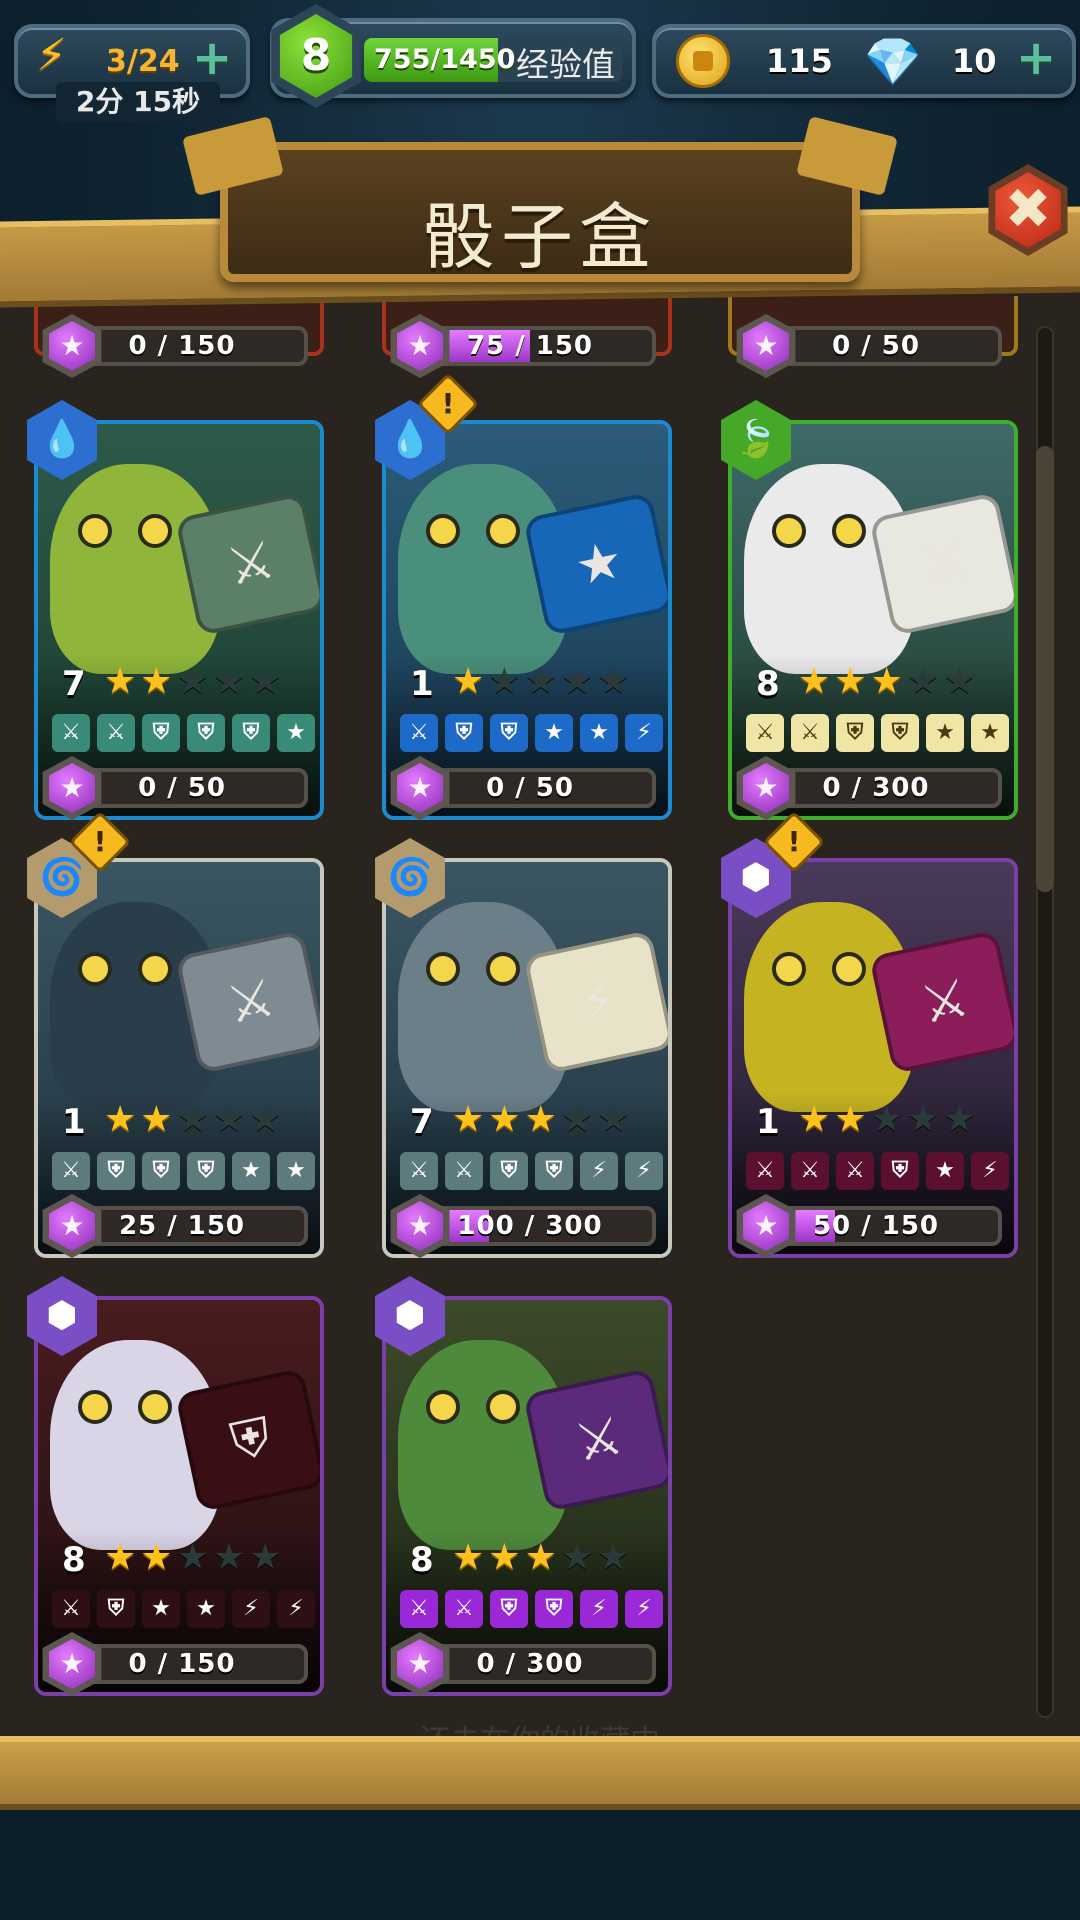 Image resolution: width=1080 pixels, height=1920 pixels. I want to click on footer-wood-beam, so click(540, 1773).